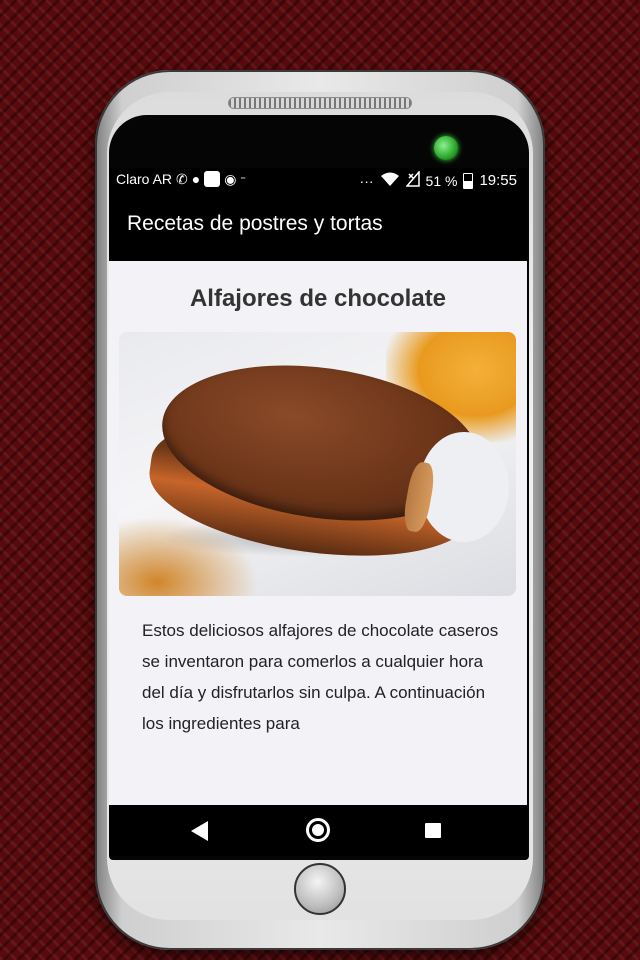 The height and width of the screenshot is (960, 640). What do you see at coordinates (446, 148) in the screenshot?
I see `notification-led` at bounding box center [446, 148].